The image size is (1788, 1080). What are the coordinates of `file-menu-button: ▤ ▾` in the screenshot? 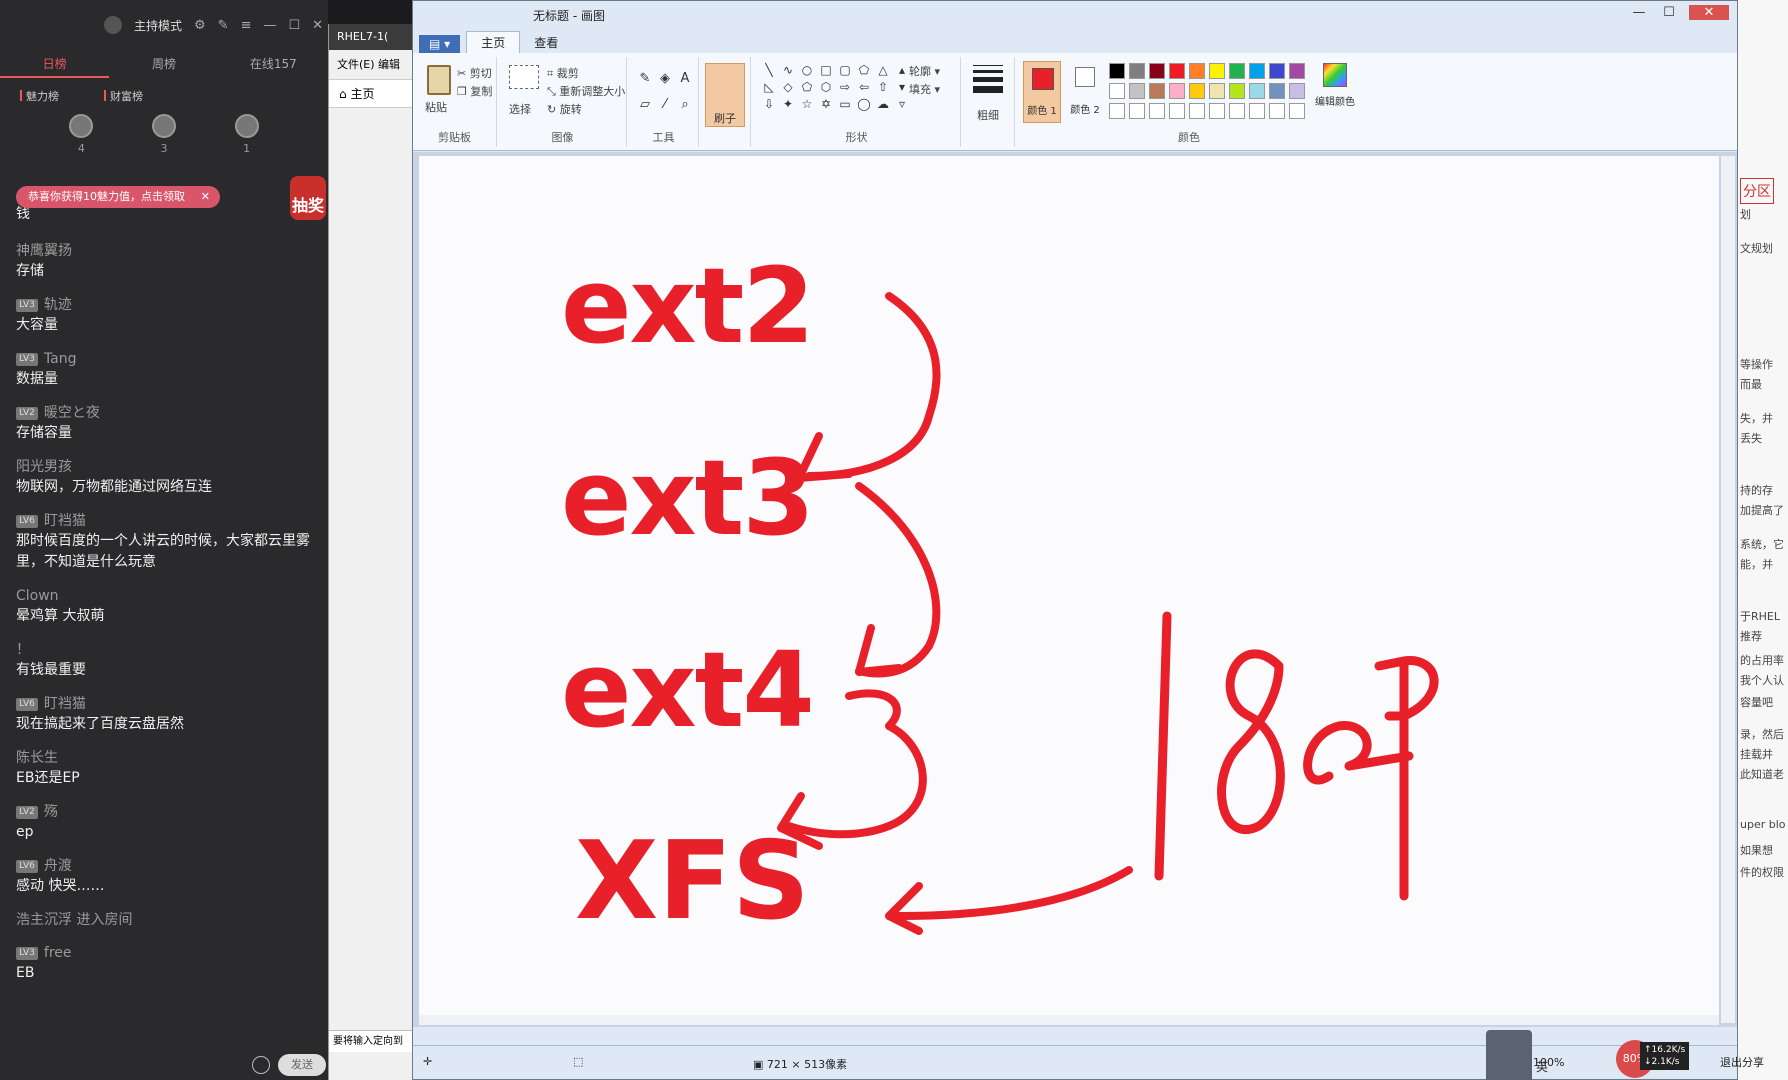 It's located at (440, 44).